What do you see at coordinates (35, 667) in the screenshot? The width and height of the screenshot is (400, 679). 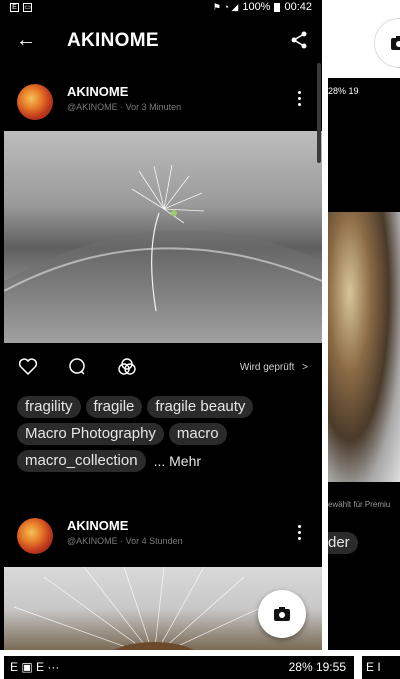 I see `status-icons-left: E ▣ E ···` at bounding box center [35, 667].